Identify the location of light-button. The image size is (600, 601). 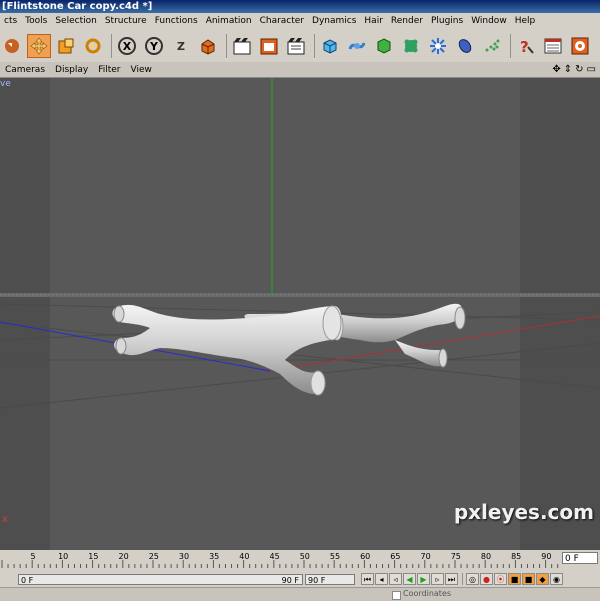
(438, 46).